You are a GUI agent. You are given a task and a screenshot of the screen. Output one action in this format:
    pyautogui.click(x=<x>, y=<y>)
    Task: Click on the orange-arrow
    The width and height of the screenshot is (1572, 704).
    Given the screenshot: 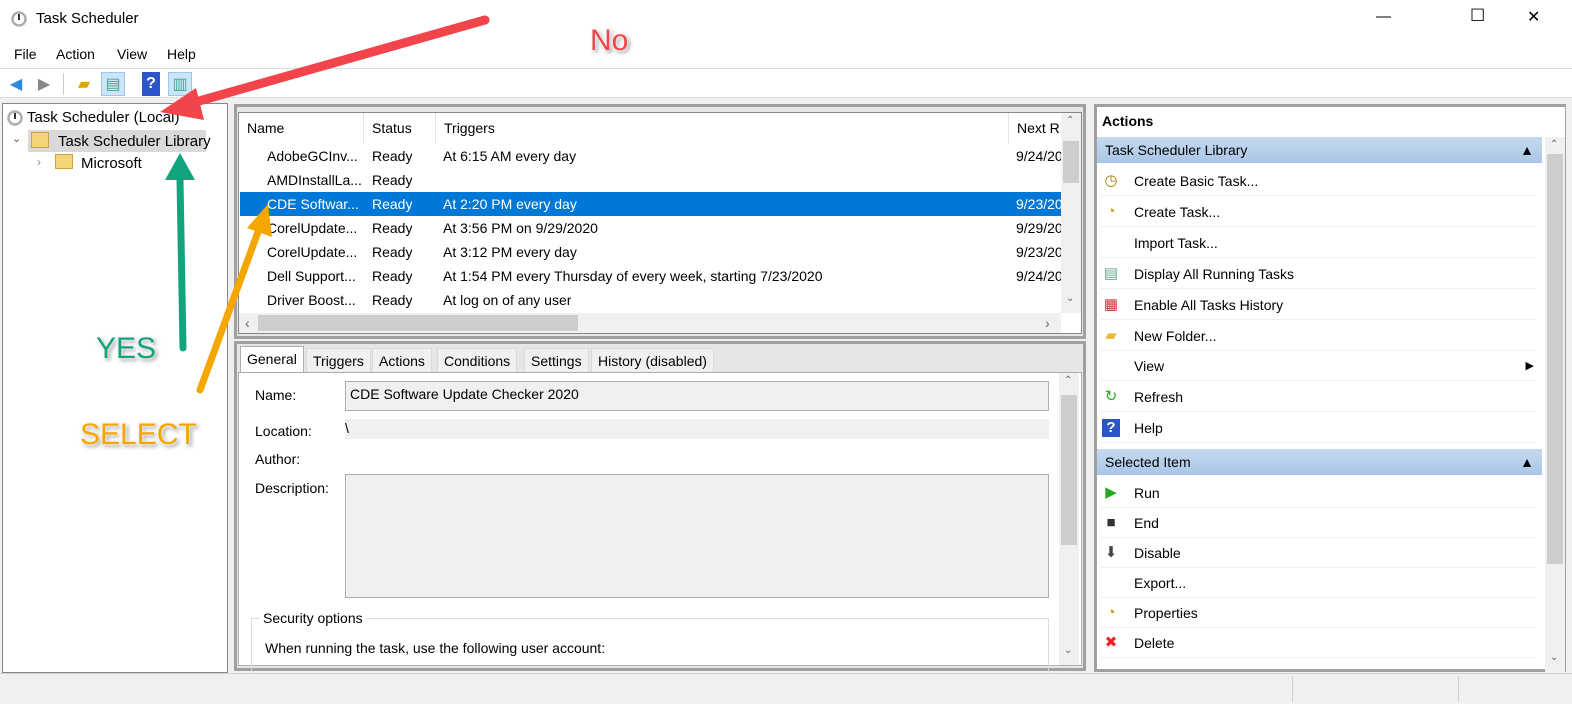 What is the action you would take?
    pyautogui.click(x=234, y=299)
    